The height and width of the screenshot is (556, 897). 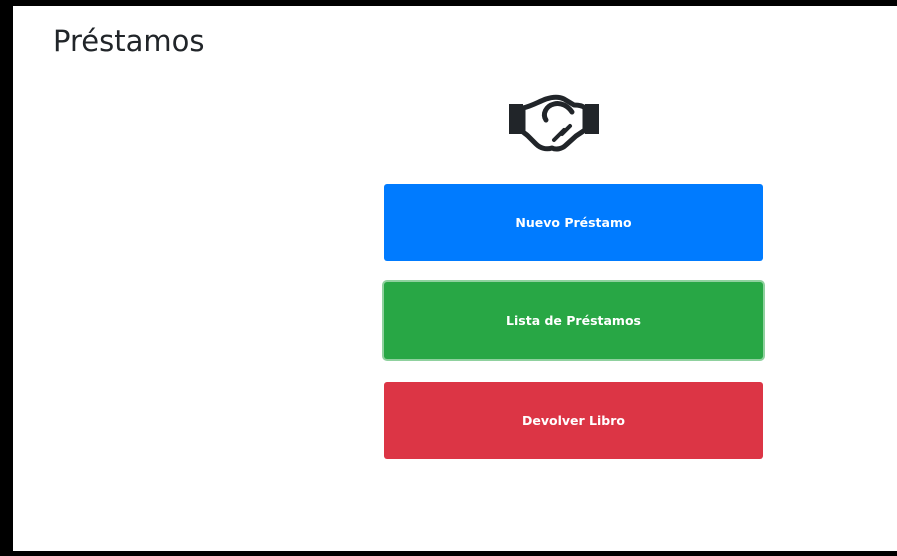 I want to click on loan-list-button: Lista de Préstamos, so click(x=573, y=320).